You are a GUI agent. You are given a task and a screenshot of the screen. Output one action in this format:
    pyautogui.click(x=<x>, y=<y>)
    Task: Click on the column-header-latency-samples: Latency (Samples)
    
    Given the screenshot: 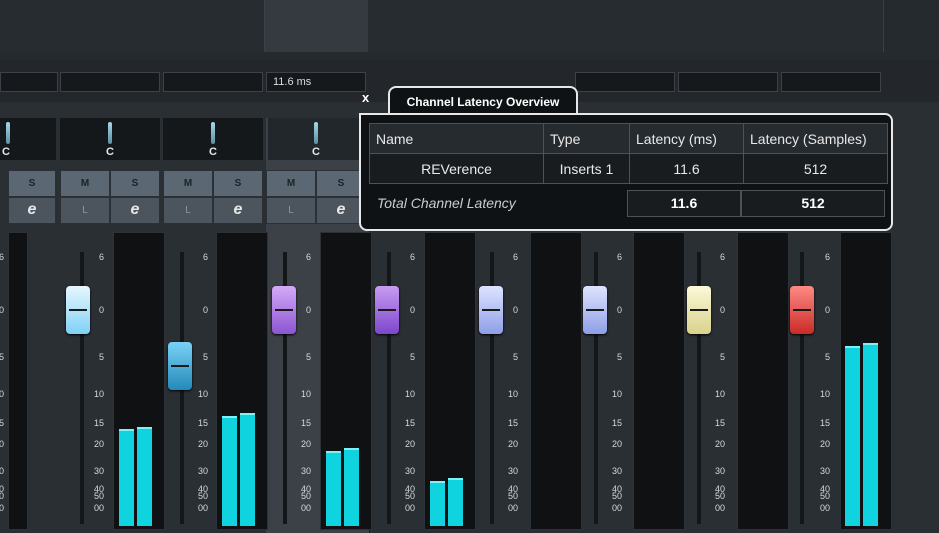 What is the action you would take?
    pyautogui.click(x=815, y=138)
    